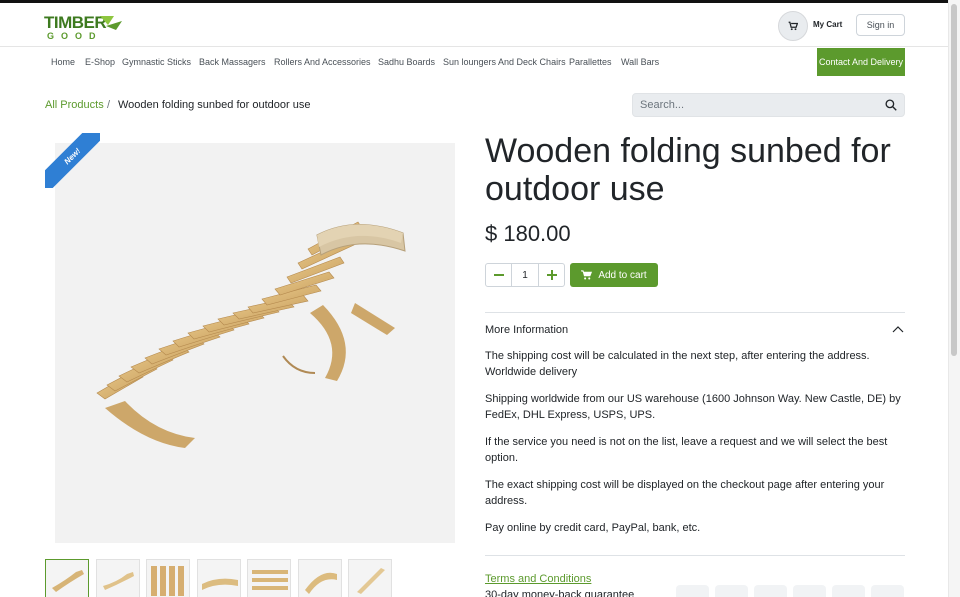 Image resolution: width=960 pixels, height=597 pixels. Describe the element at coordinates (891, 105) in the screenshot. I see `search-icon` at that location.